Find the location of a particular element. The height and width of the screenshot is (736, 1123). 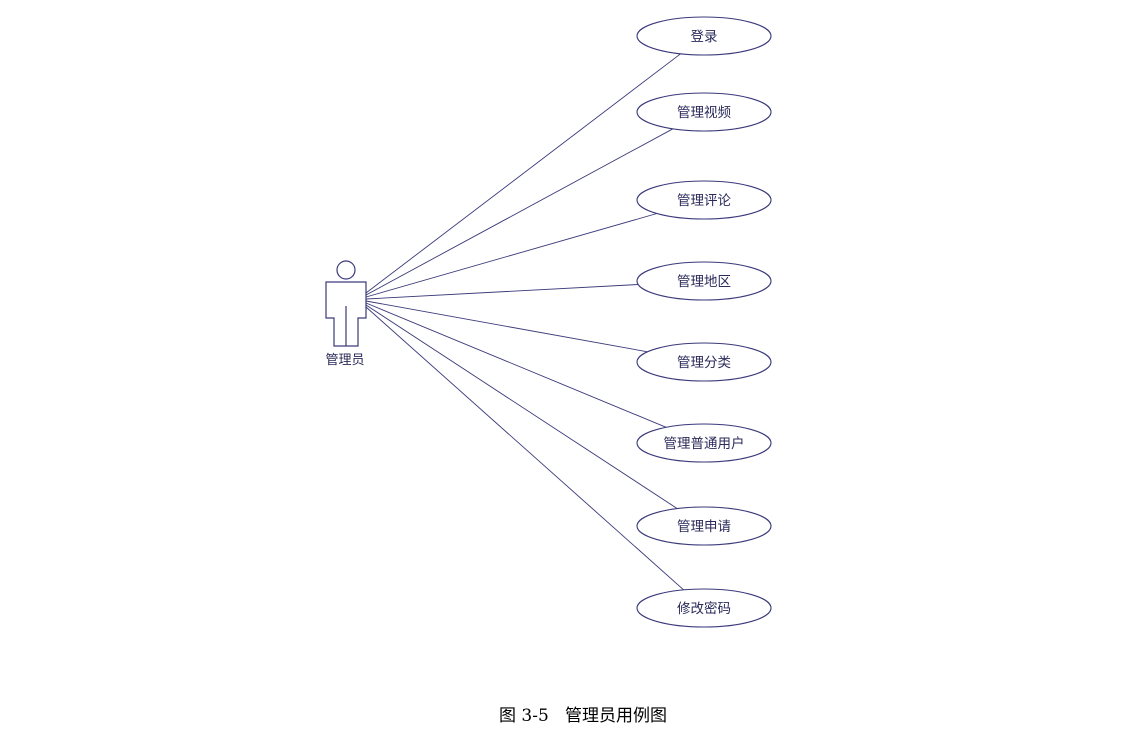

association-login is located at coordinates (523, 173).